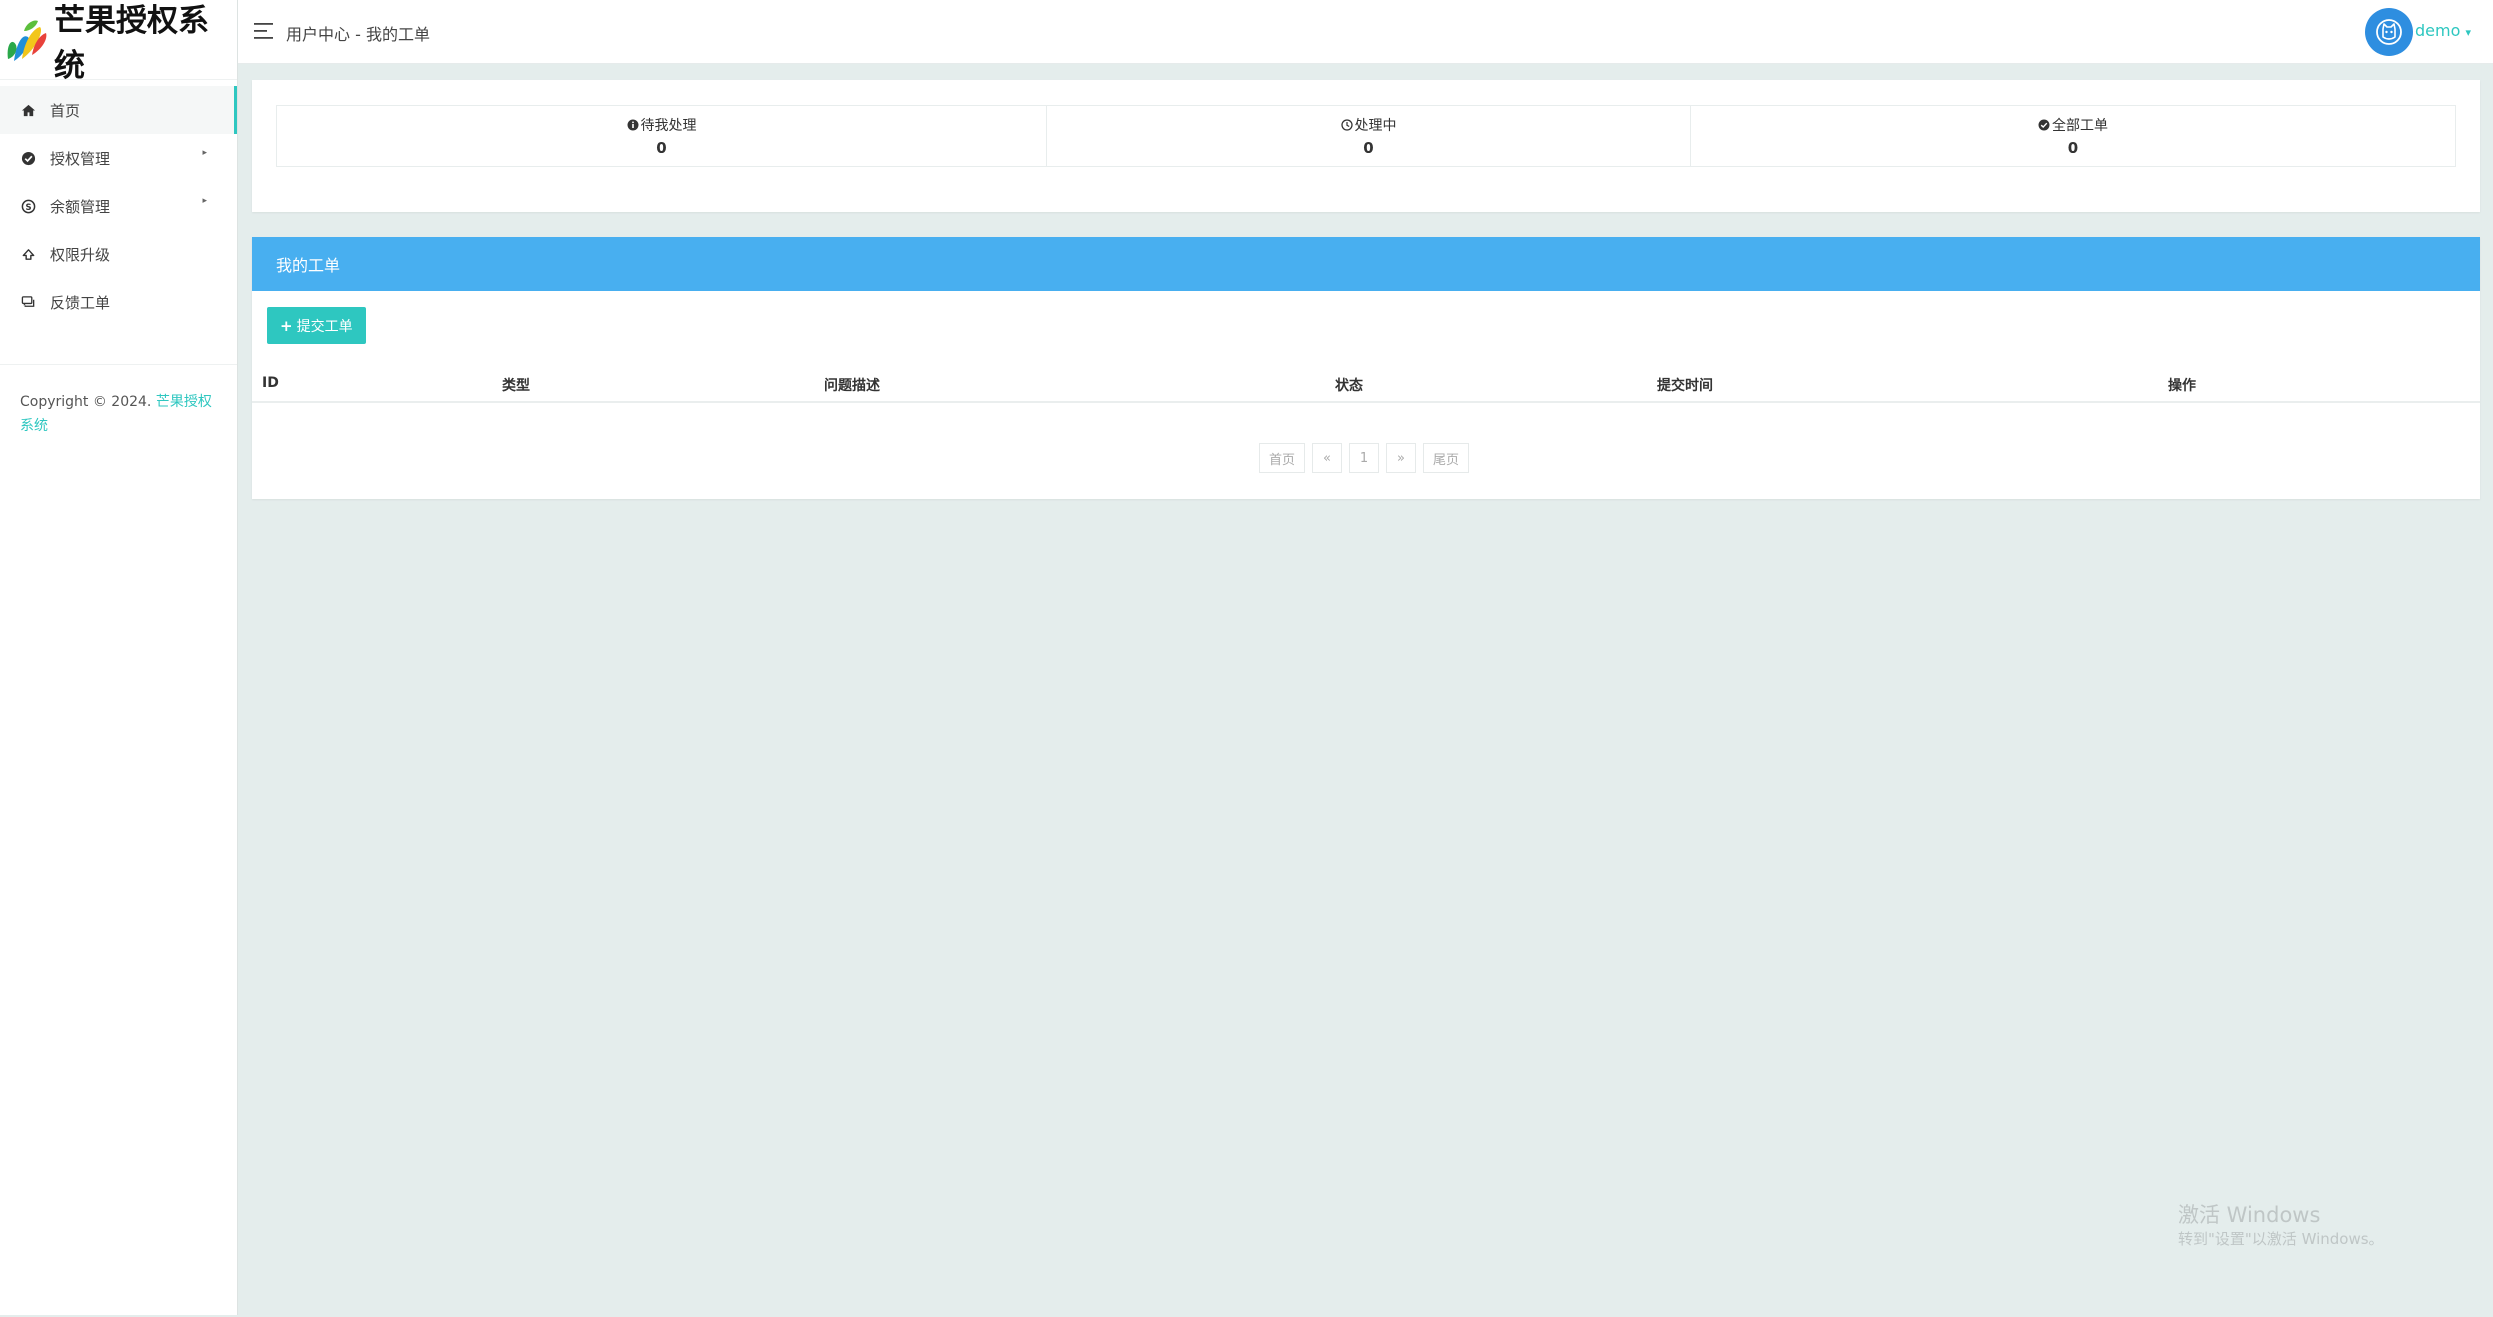  I want to click on username-text: demo, so click(2438, 30).